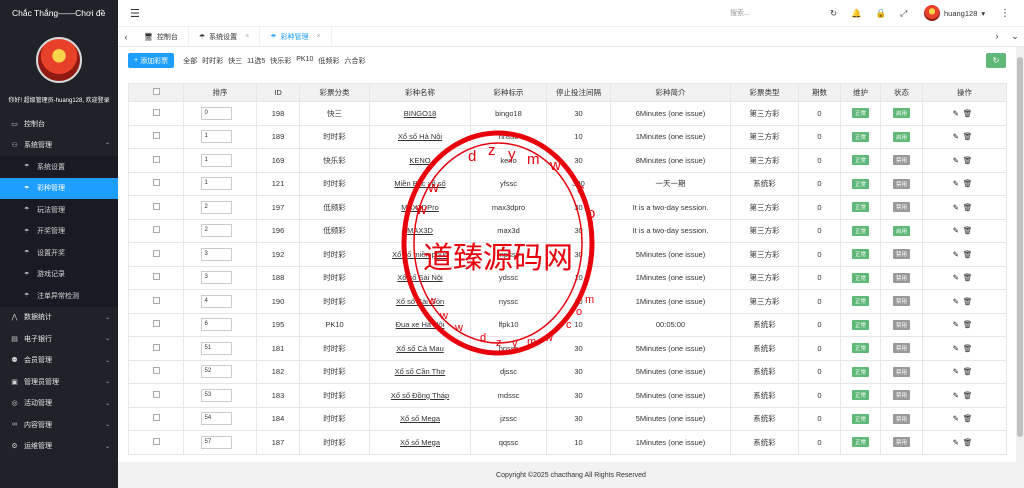 The height and width of the screenshot is (488, 1024). What do you see at coordinates (216, 442) in the screenshot?
I see `sort-input: 57` at bounding box center [216, 442].